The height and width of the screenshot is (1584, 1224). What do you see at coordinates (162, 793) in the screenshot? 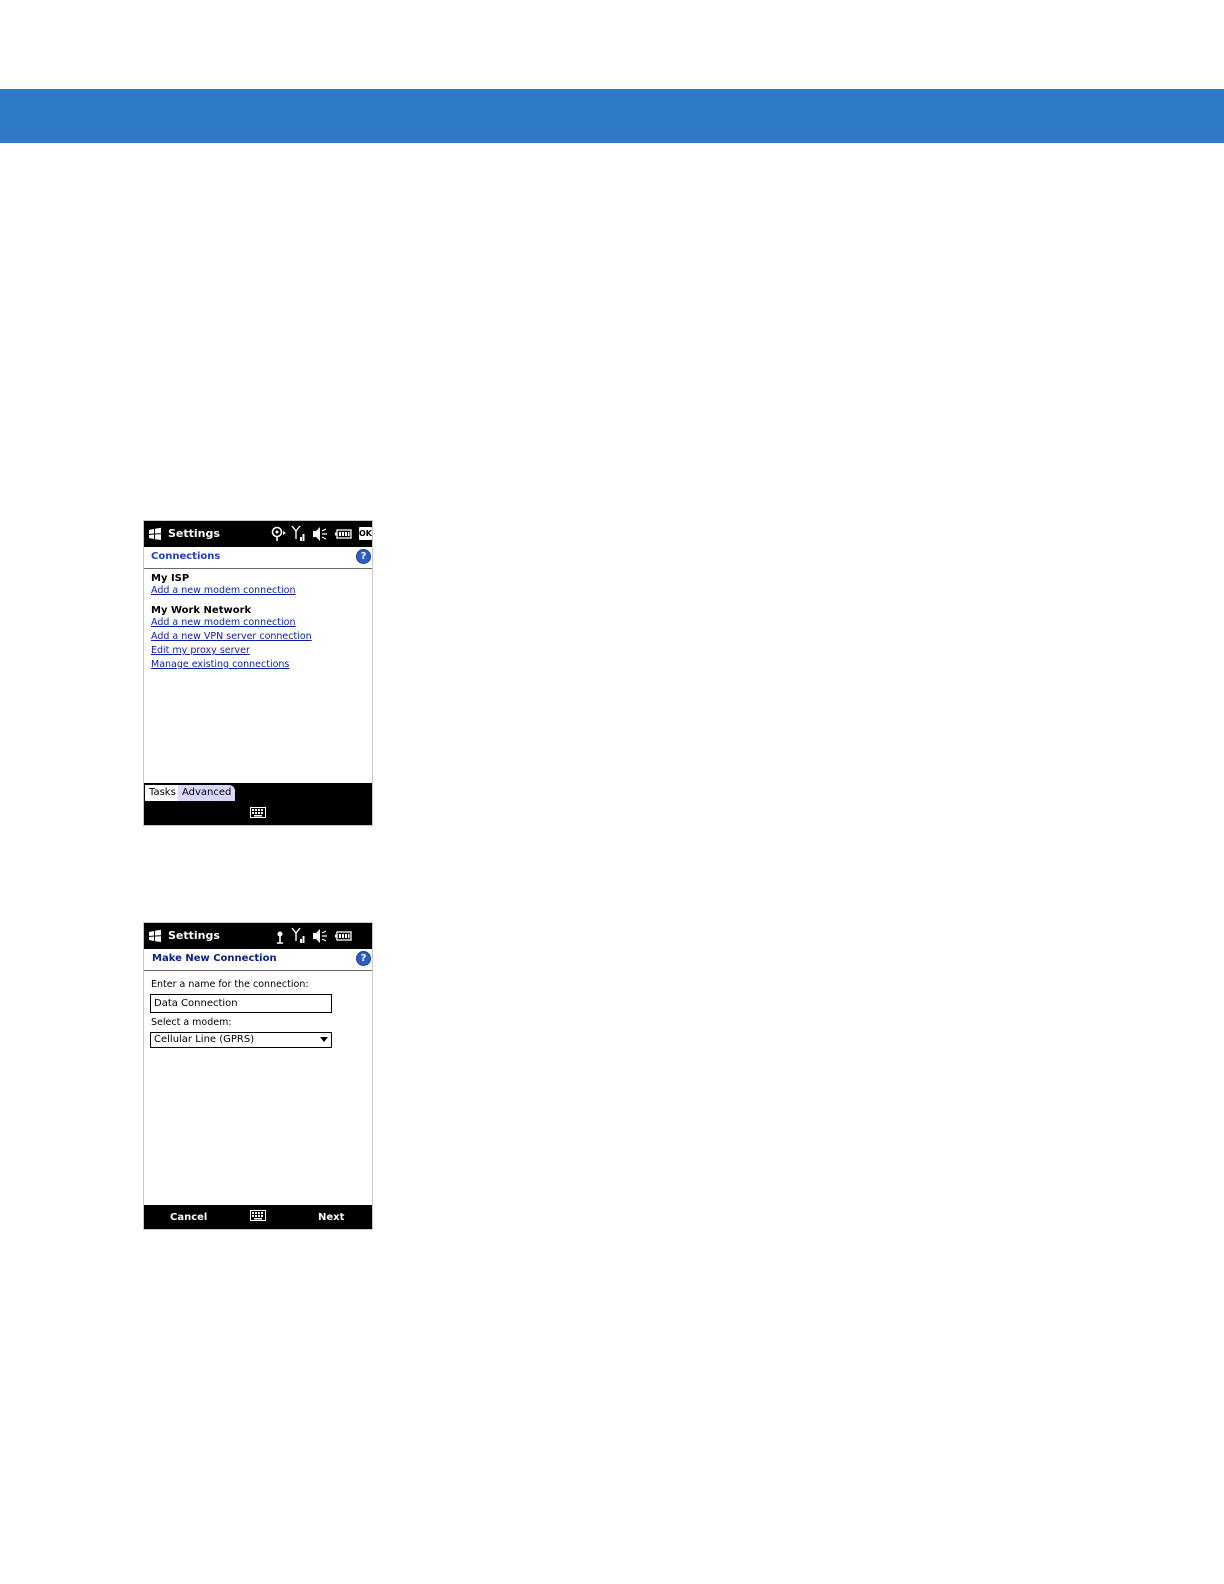
I see `tab-tasks: Tasks` at bounding box center [162, 793].